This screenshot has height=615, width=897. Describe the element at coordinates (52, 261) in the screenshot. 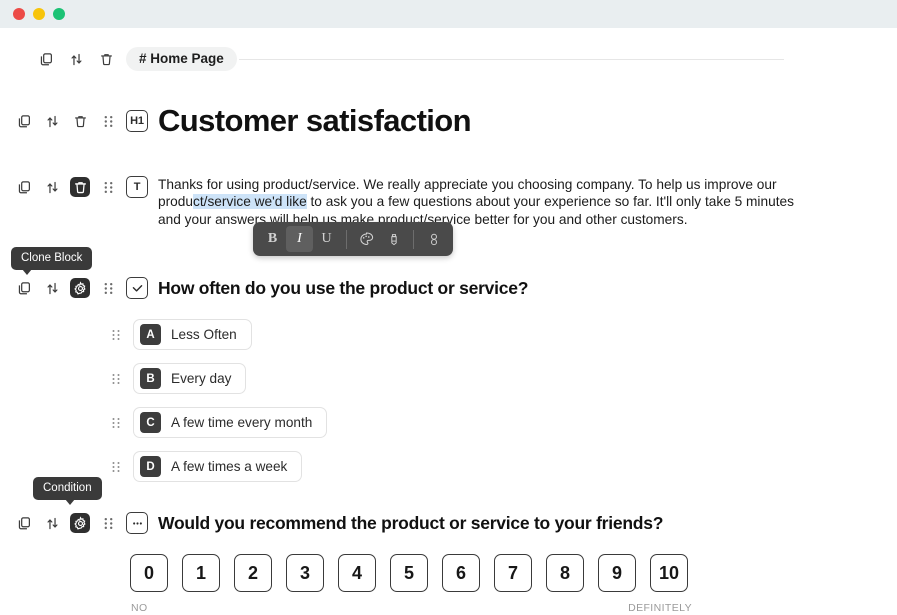

I see `tooltip-clone-block: Clone Block` at that location.